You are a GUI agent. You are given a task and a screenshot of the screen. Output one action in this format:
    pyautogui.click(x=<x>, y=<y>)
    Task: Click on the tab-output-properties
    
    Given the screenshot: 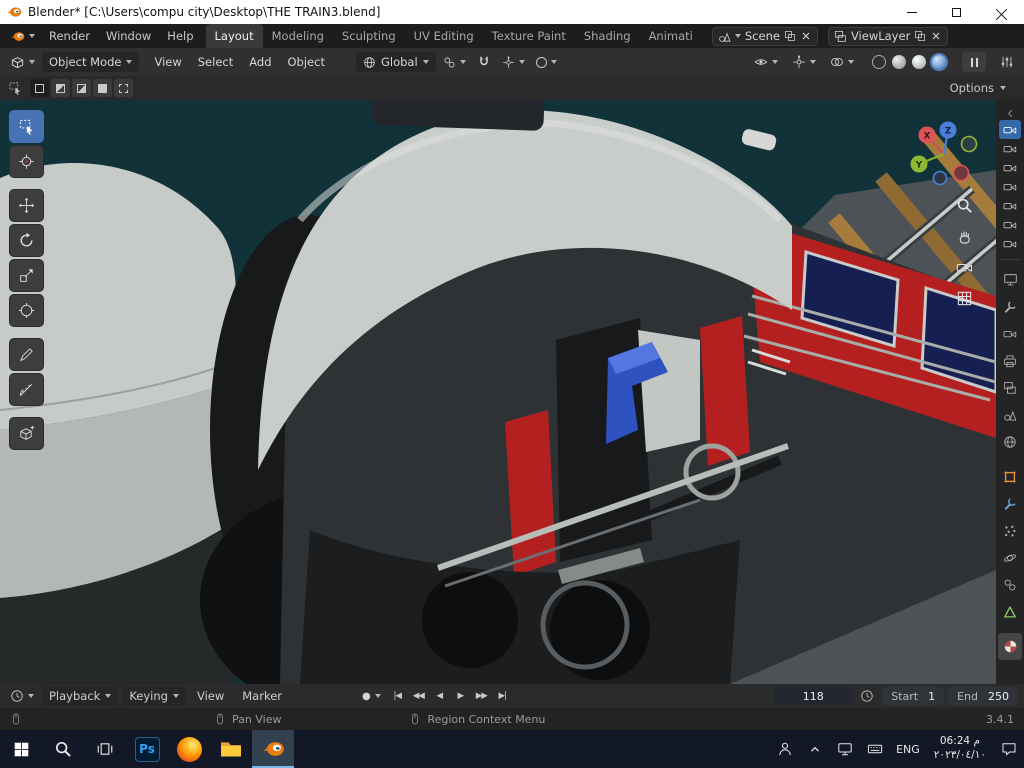 What is the action you would take?
    pyautogui.click(x=1010, y=360)
    